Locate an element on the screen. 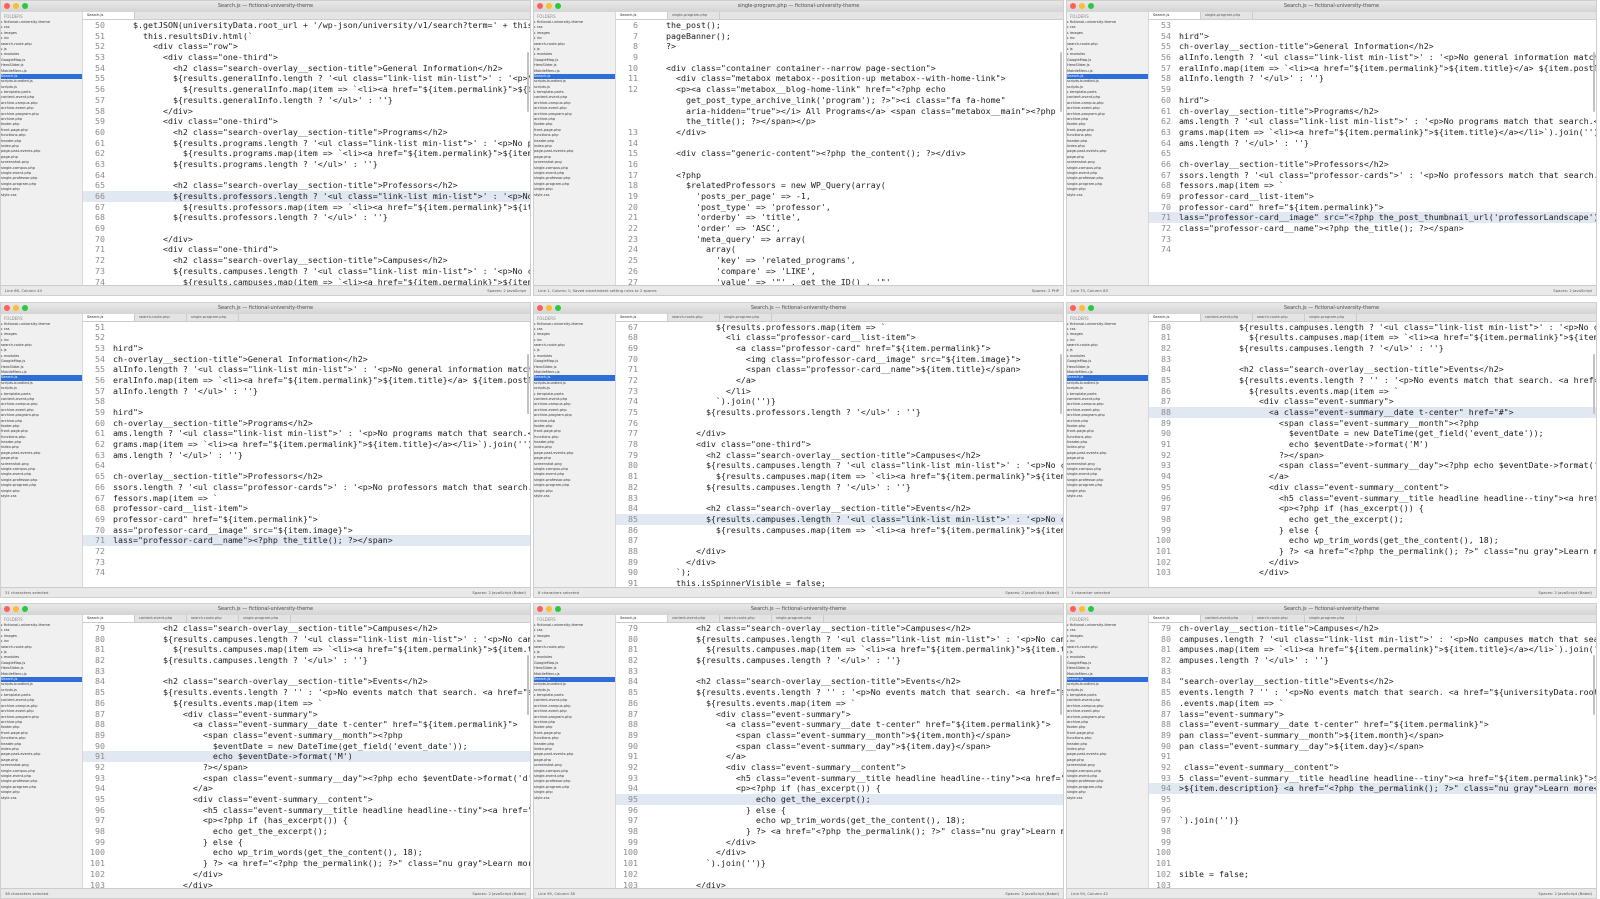  line-number: 98 is located at coordinates (100, 831).